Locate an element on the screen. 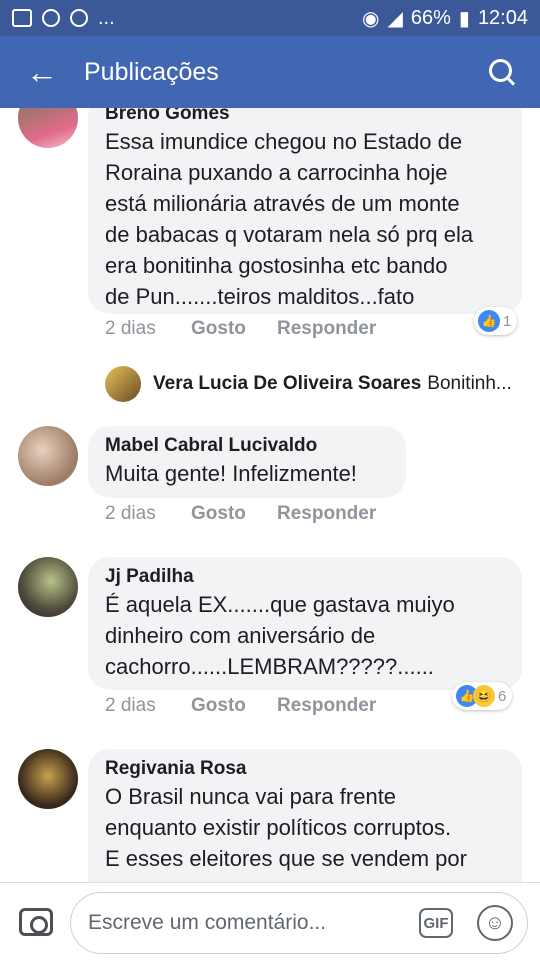 This screenshot has height=960, width=540. comment-line: de Pun.......teiros malditos...fato is located at coordinates (260, 296).